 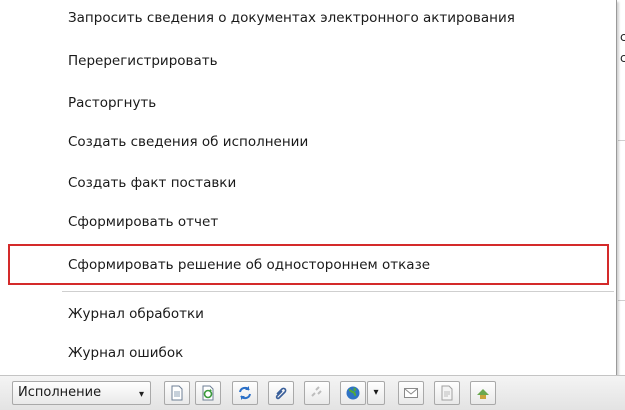 What do you see at coordinates (177, 393) in the screenshot?
I see `document-icon` at bounding box center [177, 393].